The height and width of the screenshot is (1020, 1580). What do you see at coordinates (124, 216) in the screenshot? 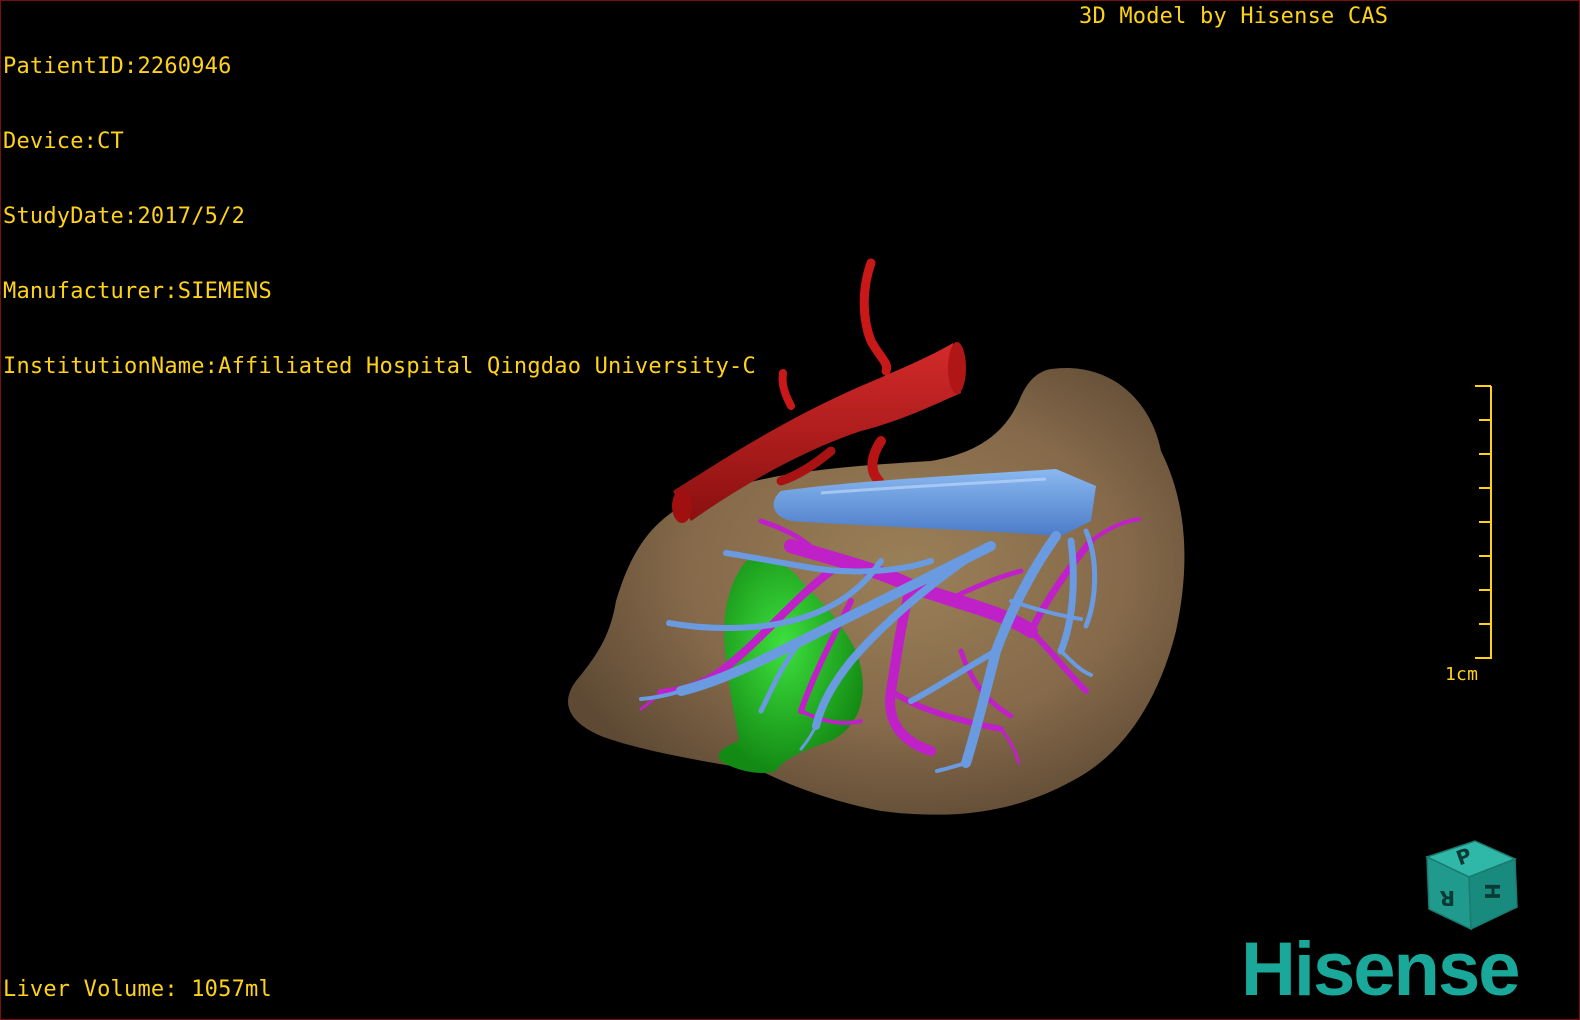
I see `study-date-label: StudyDate:2017/5/2` at bounding box center [124, 216].